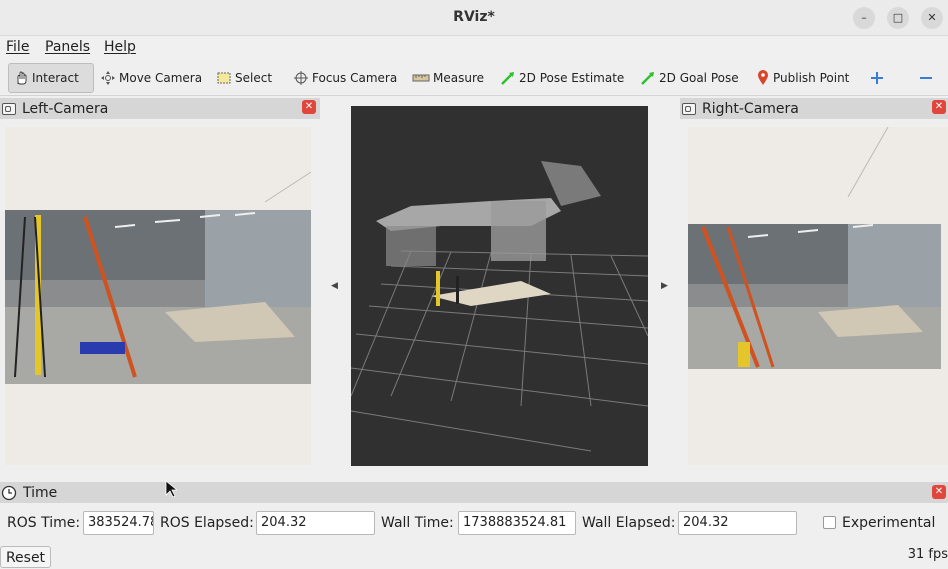  What do you see at coordinates (65, 108) in the screenshot?
I see `left-camera-title: Left-Camera` at bounding box center [65, 108].